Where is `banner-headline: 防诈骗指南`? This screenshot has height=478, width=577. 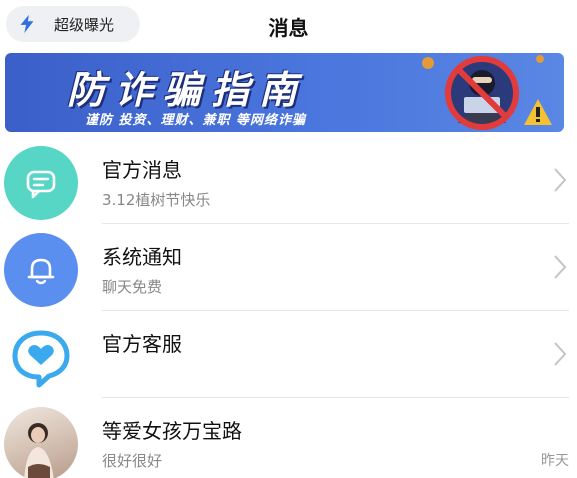
banner-headline: 防诈骗指南 is located at coordinates (187, 90).